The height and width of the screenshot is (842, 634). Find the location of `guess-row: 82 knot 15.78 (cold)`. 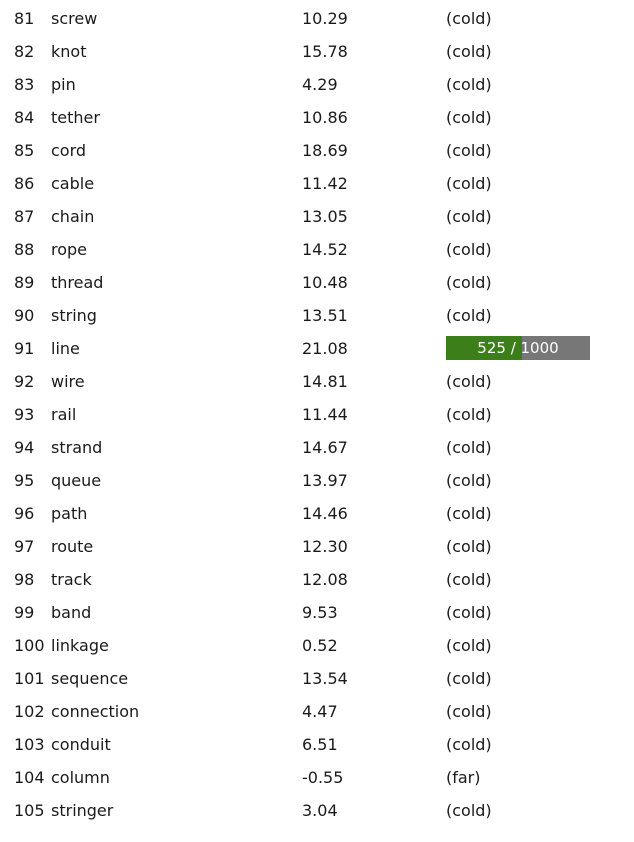

guess-row: 82 knot 15.78 (cold) is located at coordinates (317, 51).